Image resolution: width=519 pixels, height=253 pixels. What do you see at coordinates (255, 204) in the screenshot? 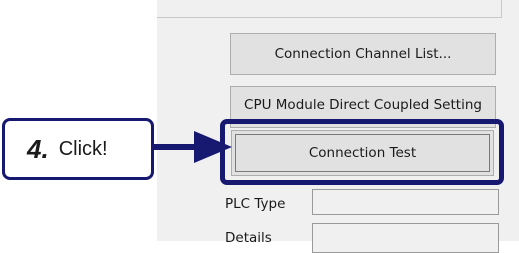
I see `plc-type-label: PLC Type` at bounding box center [255, 204].